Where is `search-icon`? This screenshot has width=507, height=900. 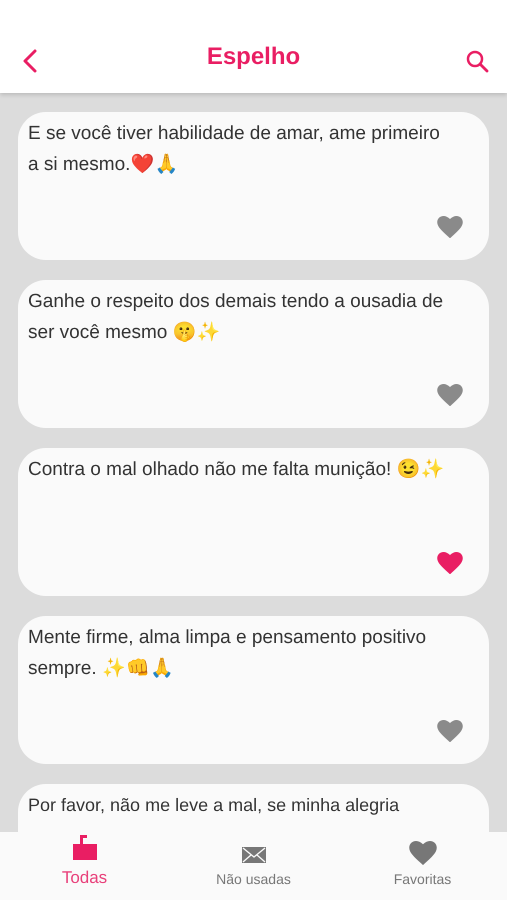 search-icon is located at coordinates (476, 61).